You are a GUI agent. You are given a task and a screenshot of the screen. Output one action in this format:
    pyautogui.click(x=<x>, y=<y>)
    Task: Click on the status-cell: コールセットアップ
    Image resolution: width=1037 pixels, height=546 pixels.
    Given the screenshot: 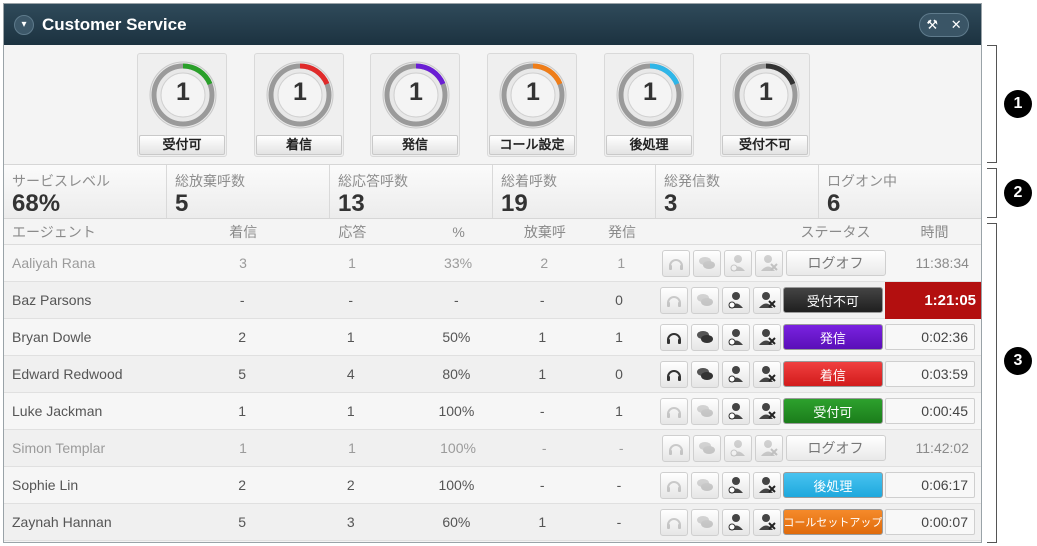 What is the action you would take?
    pyautogui.click(x=833, y=522)
    